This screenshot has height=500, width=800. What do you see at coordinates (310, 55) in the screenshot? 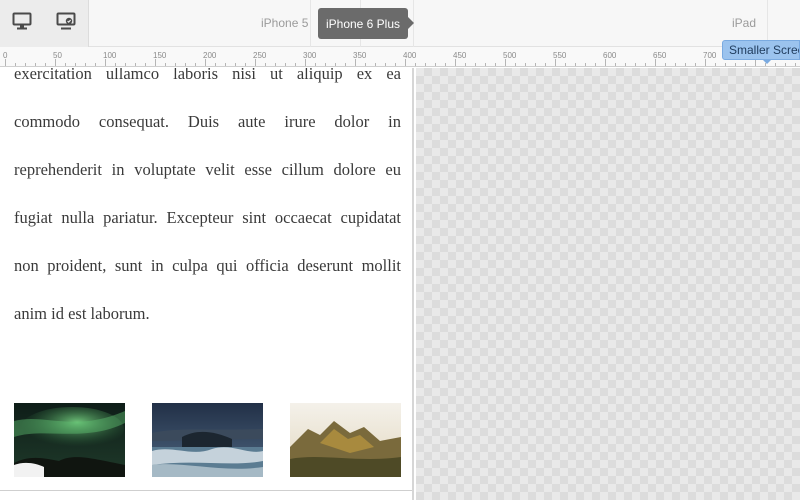
I see `ruler-label: 300` at bounding box center [310, 55].